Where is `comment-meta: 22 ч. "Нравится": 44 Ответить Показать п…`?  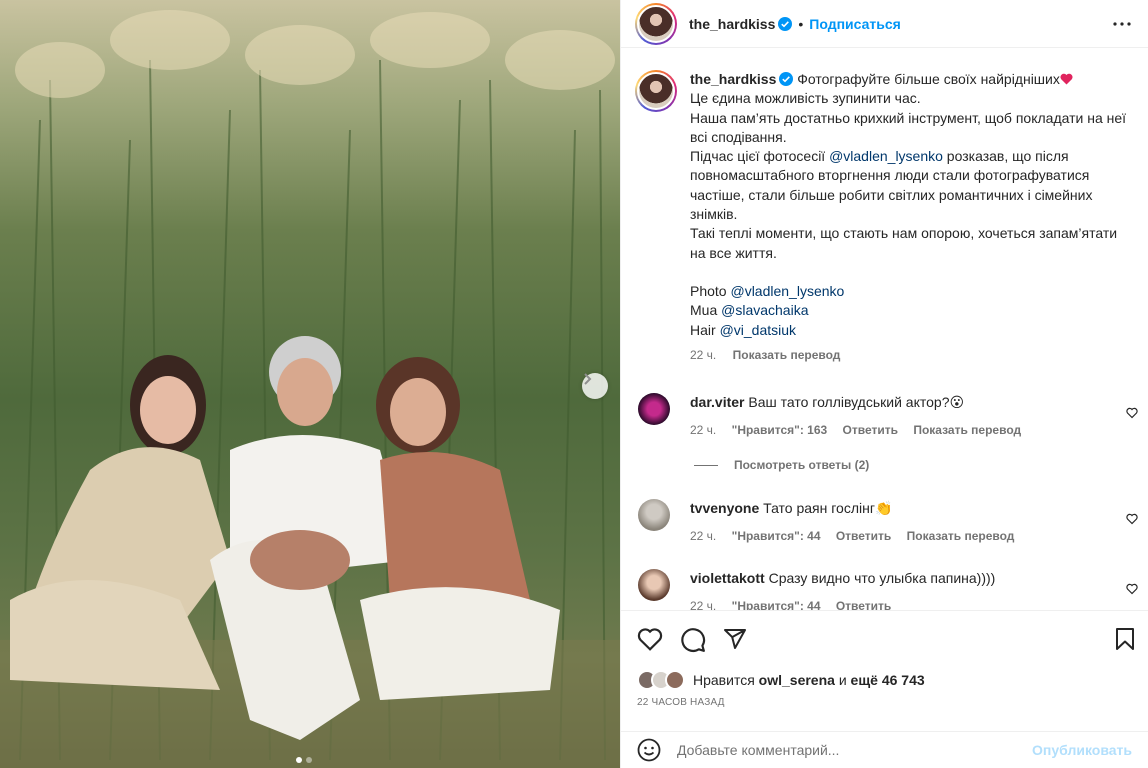
comment-meta: 22 ч. "Нравится": 44 Ответить Показать п… is located at coordinates (900, 536).